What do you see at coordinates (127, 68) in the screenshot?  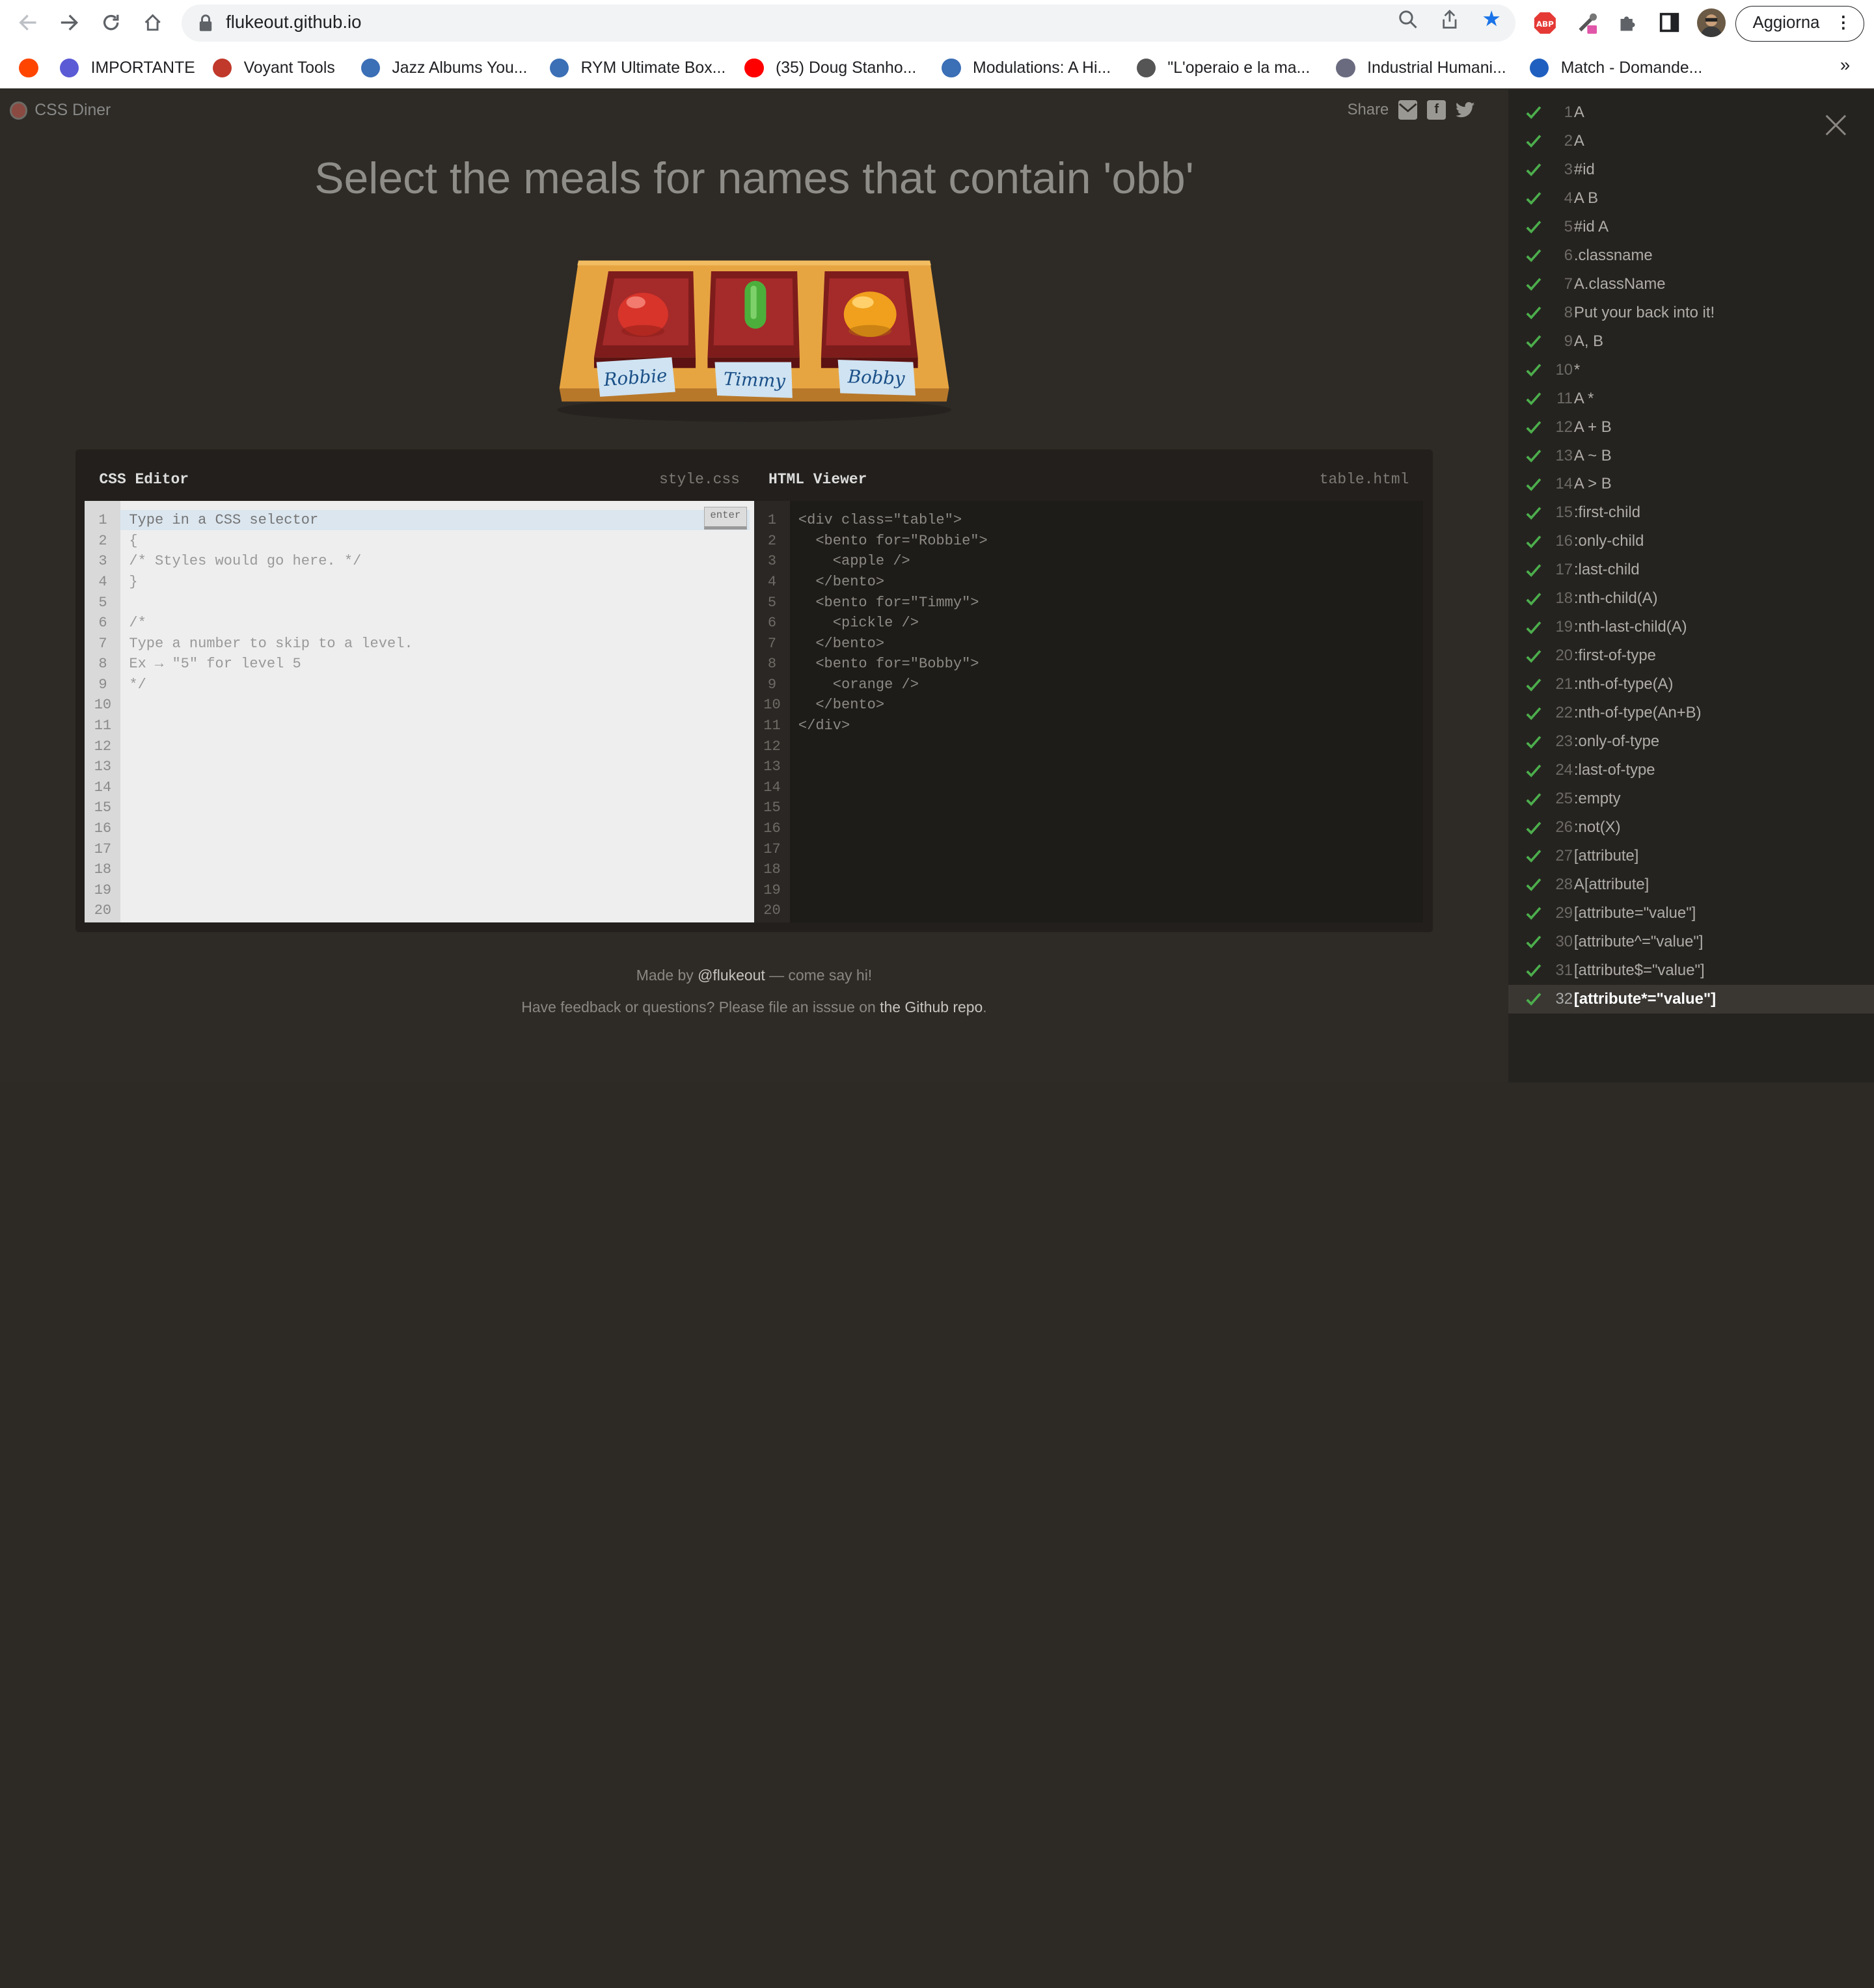 I see `bookmark-item: IMPORTANTE` at bounding box center [127, 68].